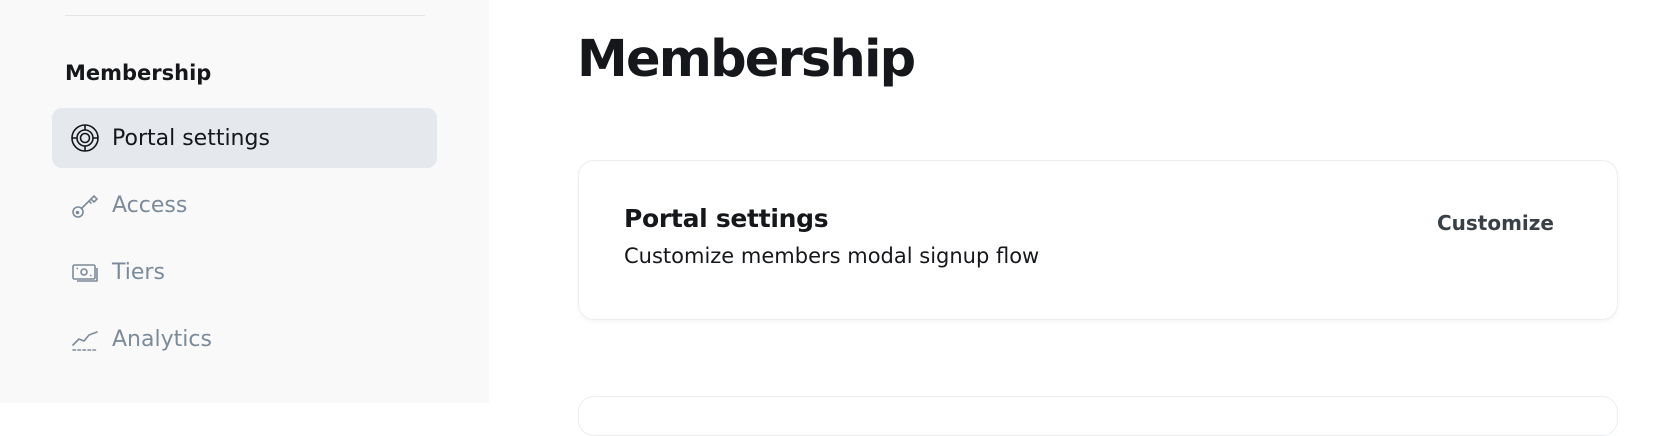 Image resolution: width=1661 pixels, height=436 pixels. What do you see at coordinates (244, 339) in the screenshot?
I see `sidebar-item-analytics: Analytics` at bounding box center [244, 339].